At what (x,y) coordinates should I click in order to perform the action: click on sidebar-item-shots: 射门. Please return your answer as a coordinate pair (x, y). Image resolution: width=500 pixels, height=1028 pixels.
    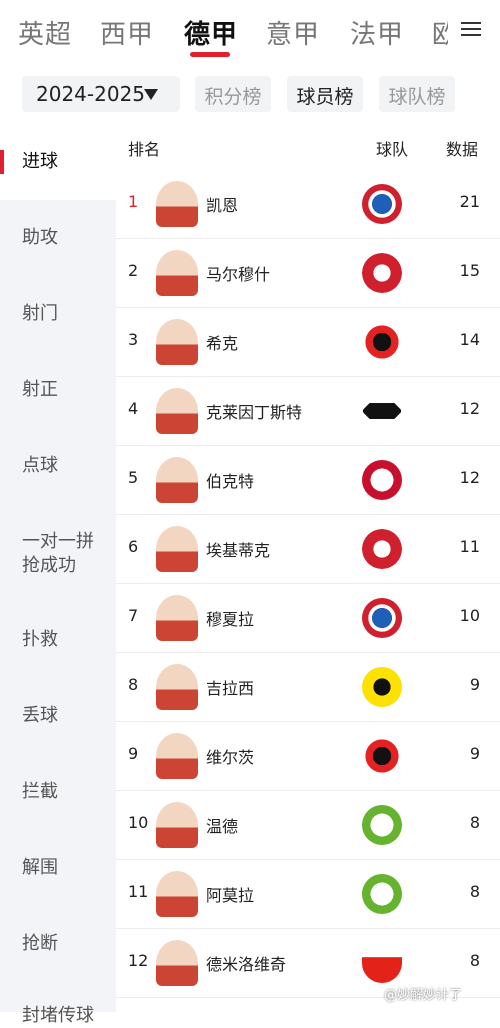
    Looking at the image, I should click on (58, 314).